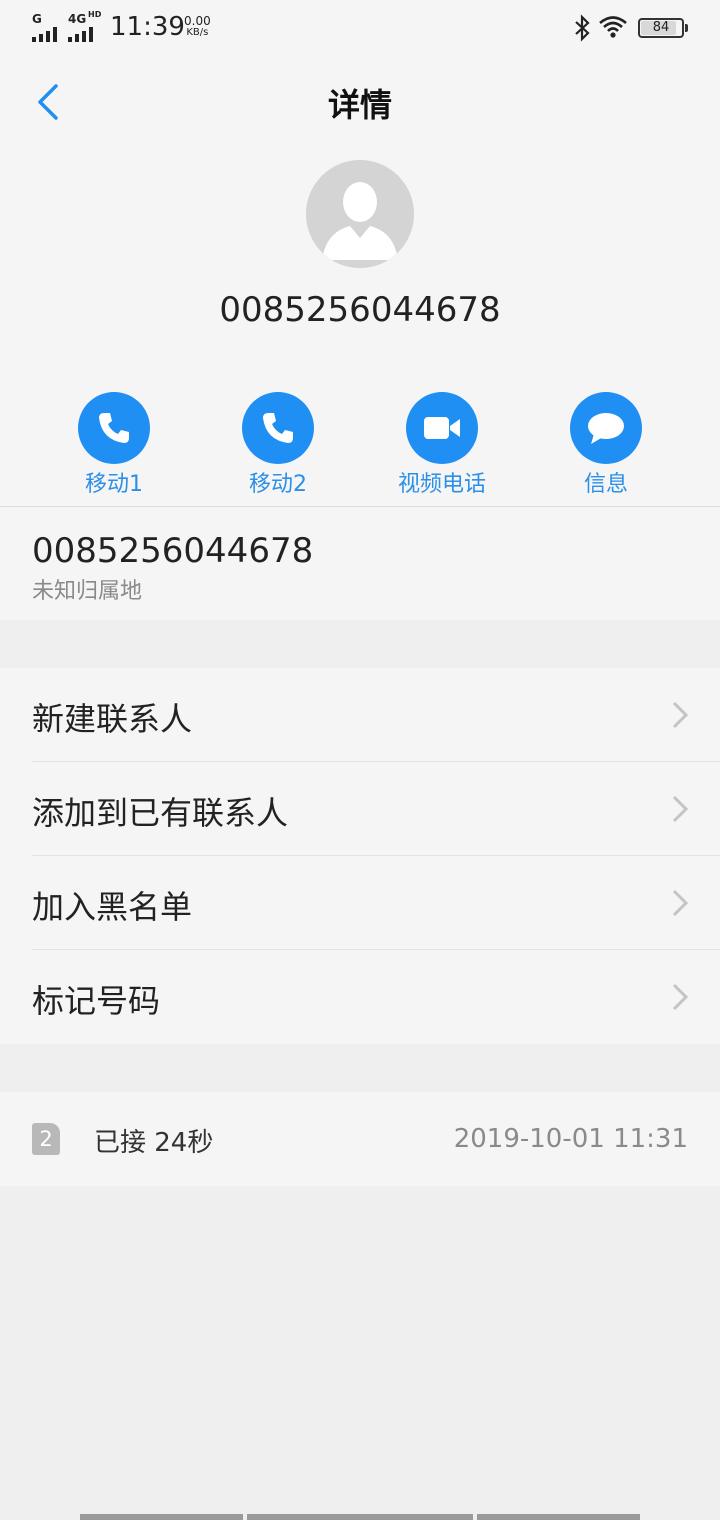 The image size is (720, 1520). I want to click on nav-gesture-bar-home, so click(360, 1517).